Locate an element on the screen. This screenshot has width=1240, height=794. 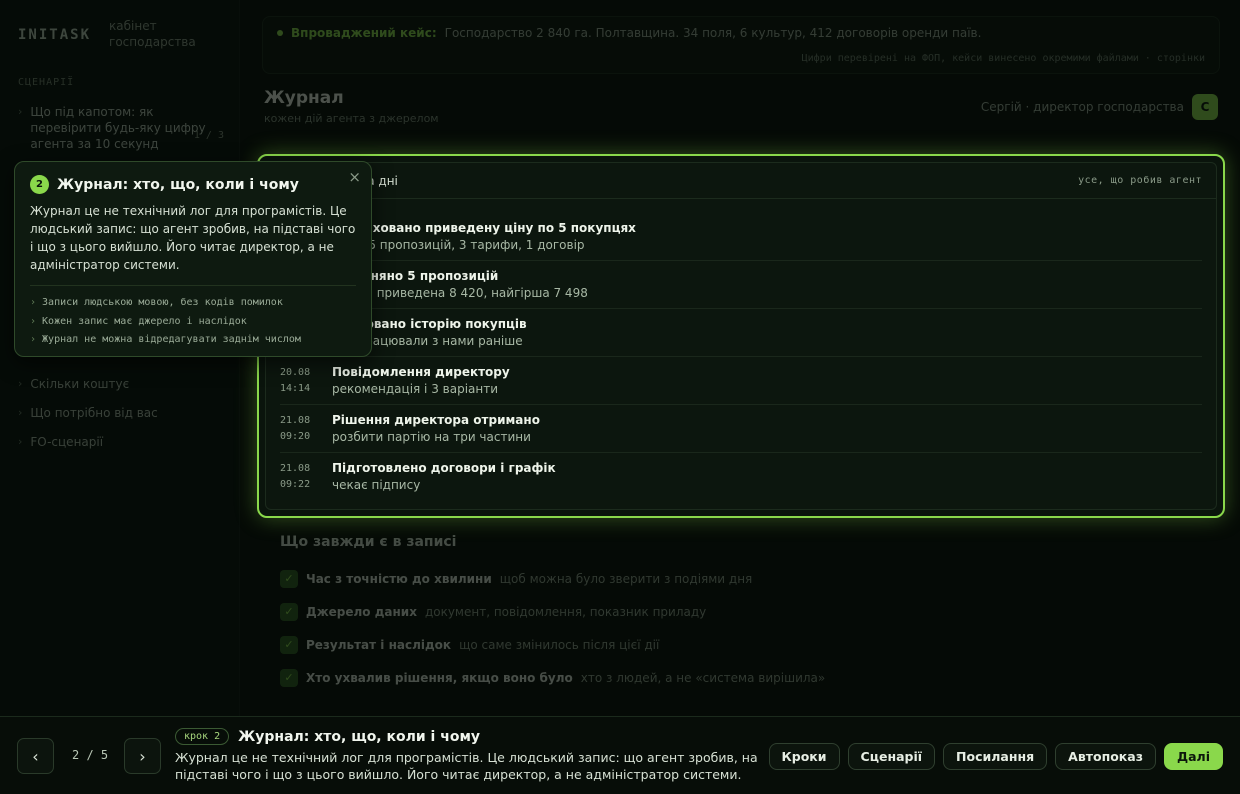
sidebar-item-fo-scenarios: › FO-сценарії is located at coordinates (88, 441).